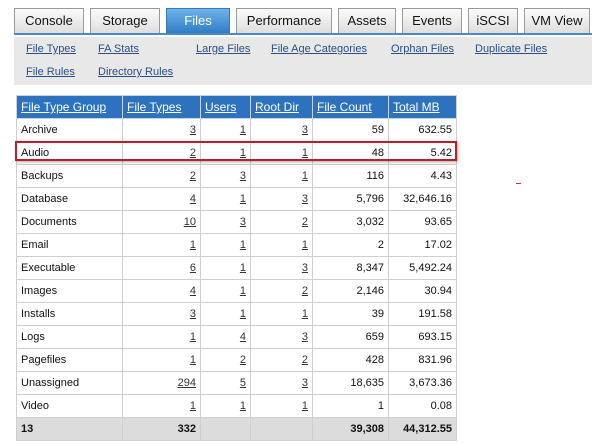 The height and width of the screenshot is (444, 604). Describe the element at coordinates (350, 130) in the screenshot. I see `cell-file-count: 59` at that location.